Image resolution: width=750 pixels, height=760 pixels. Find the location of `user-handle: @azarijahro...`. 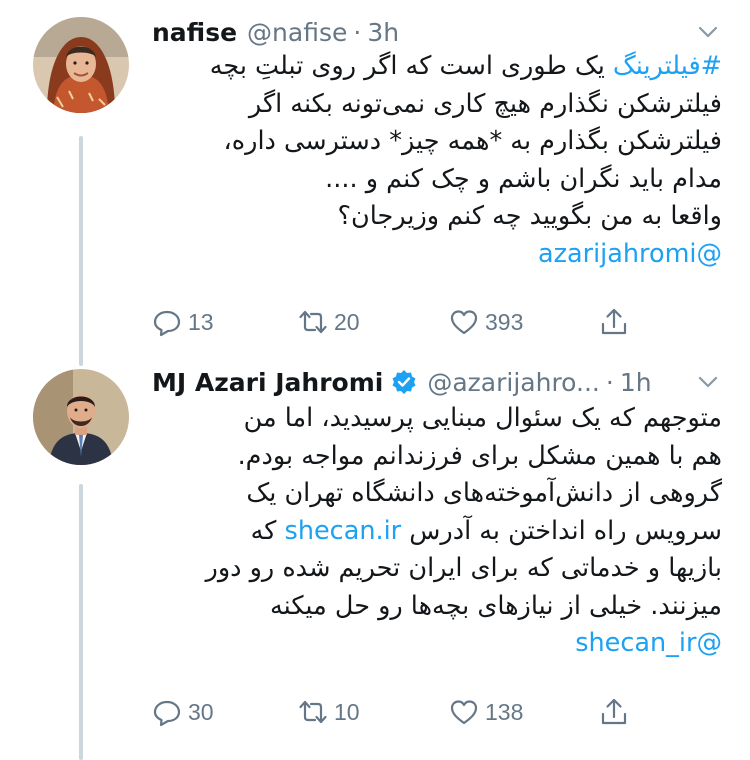

user-handle: @azarijahro... is located at coordinates (513, 382).